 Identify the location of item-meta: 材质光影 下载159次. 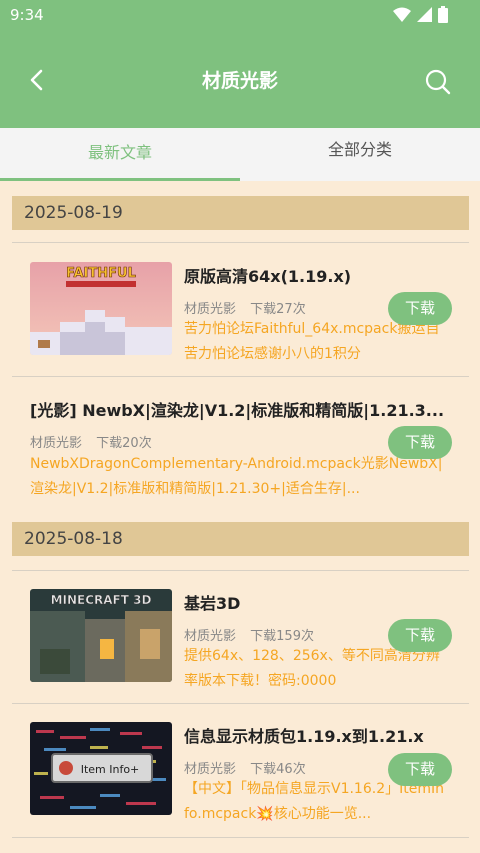
(249, 634).